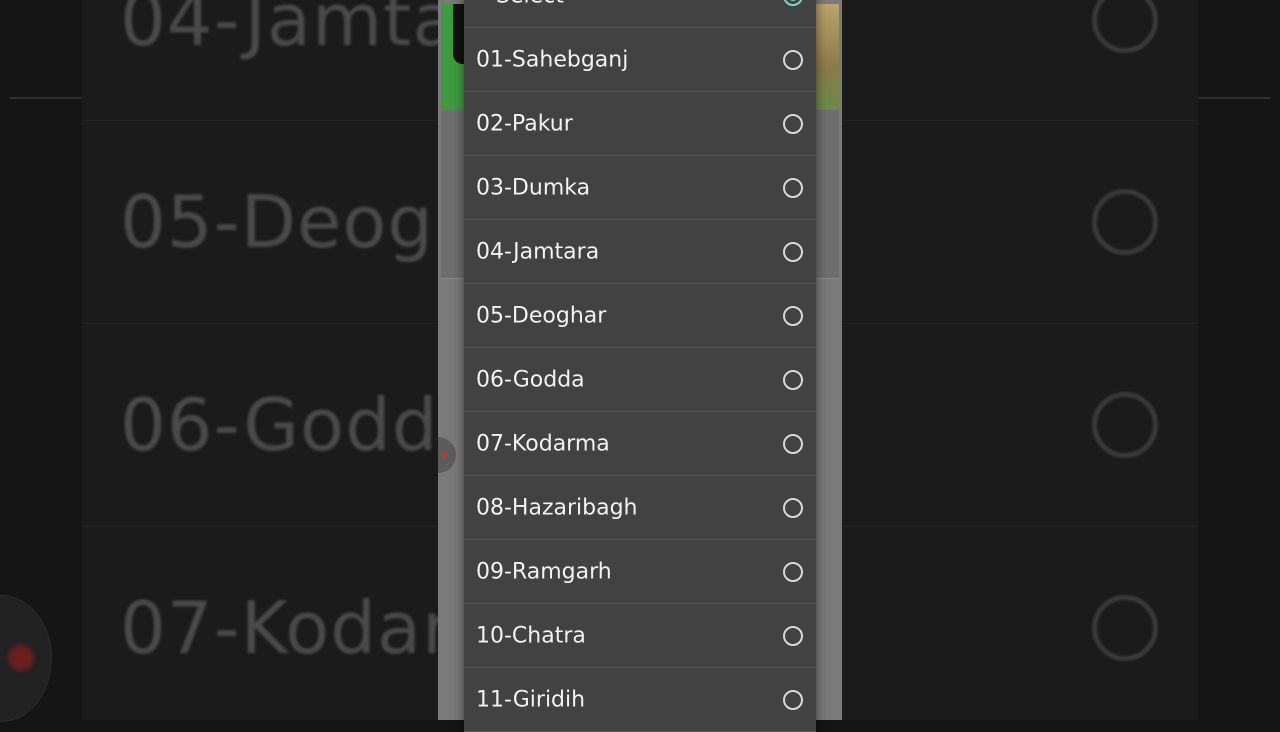  I want to click on background-row-label: 06-Godda, so click(302, 425).